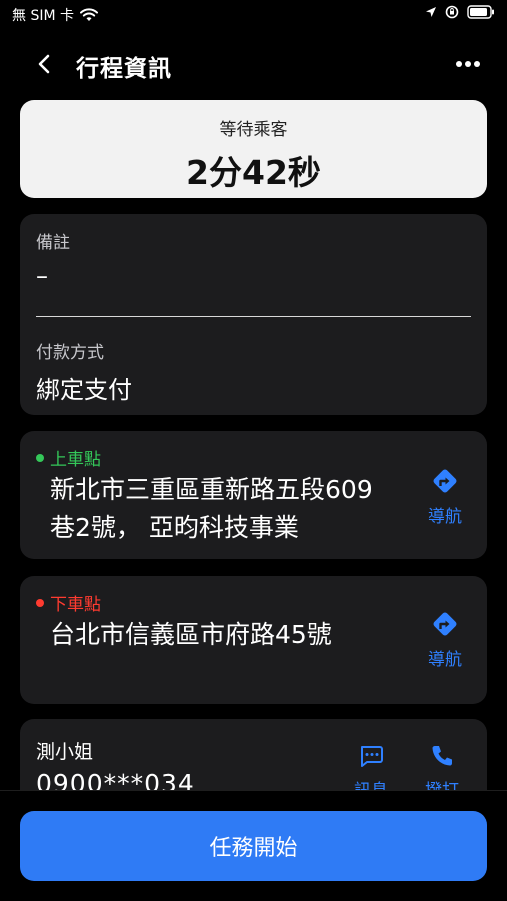 Image resolution: width=507 pixels, height=901 pixels. I want to click on pickup-location-card: 上車點 新北市三重區重新路五段609巷2號， 亞昀科技事業 導航, so click(253, 495).